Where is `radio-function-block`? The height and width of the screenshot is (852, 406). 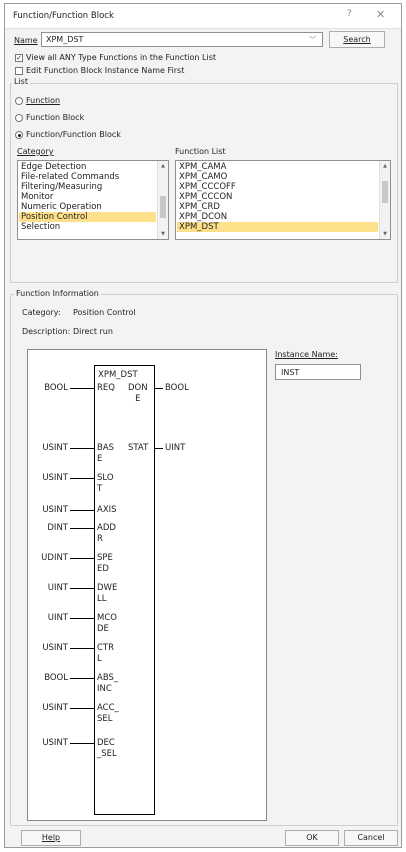
radio-function-block is located at coordinates (19, 118).